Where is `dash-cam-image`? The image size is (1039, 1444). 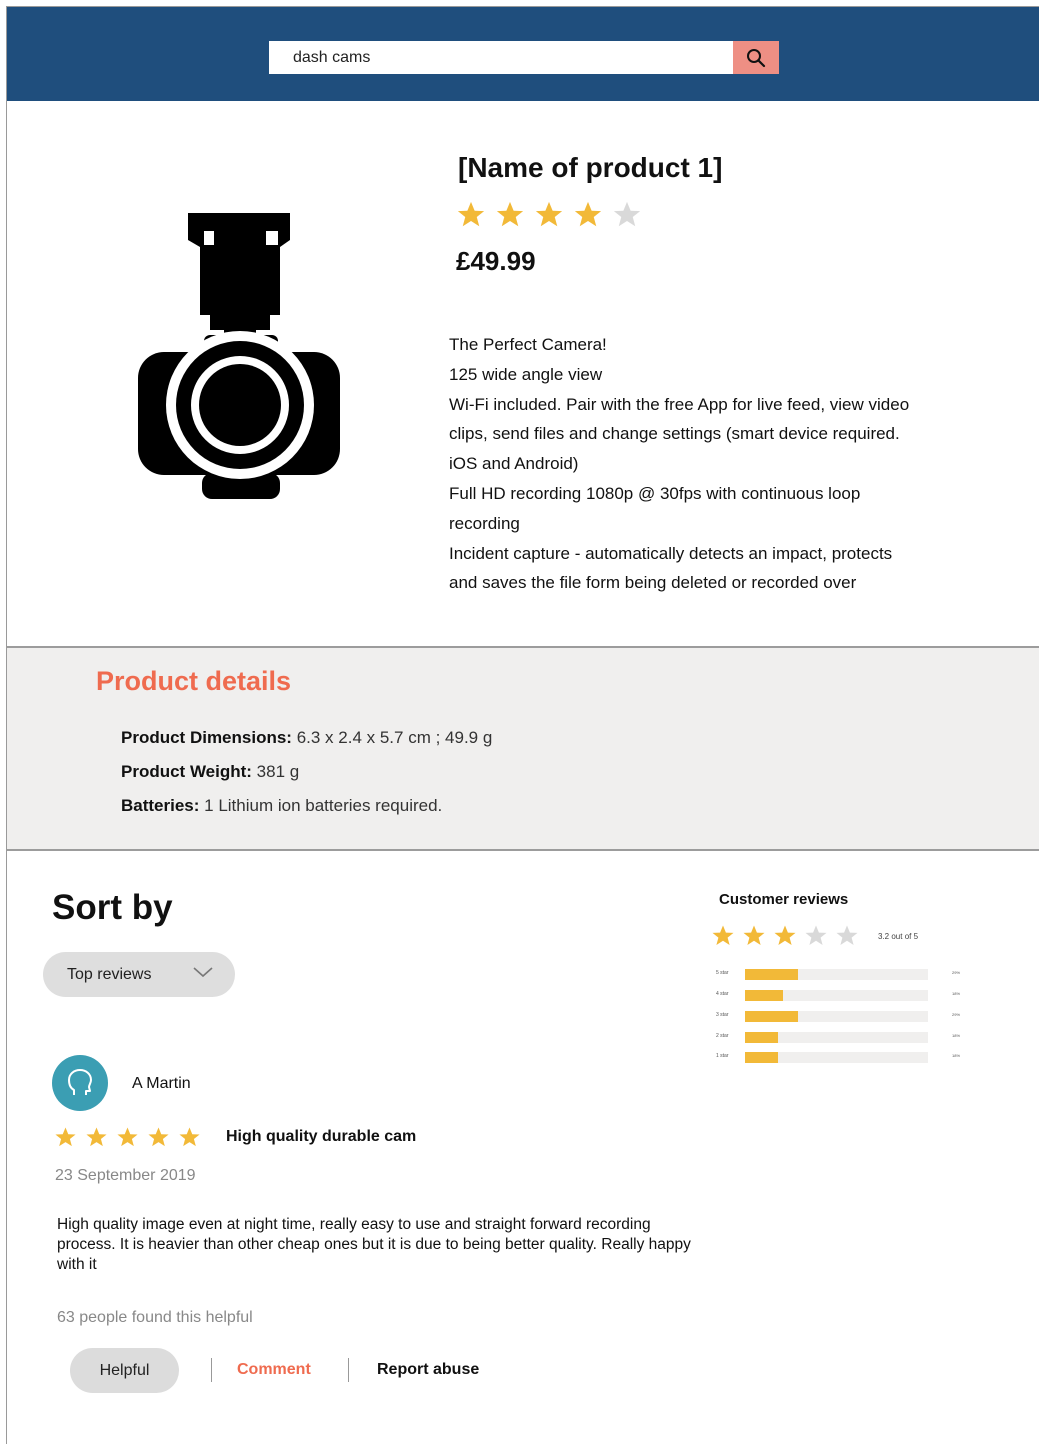
dash-cam-image is located at coordinates (239, 356).